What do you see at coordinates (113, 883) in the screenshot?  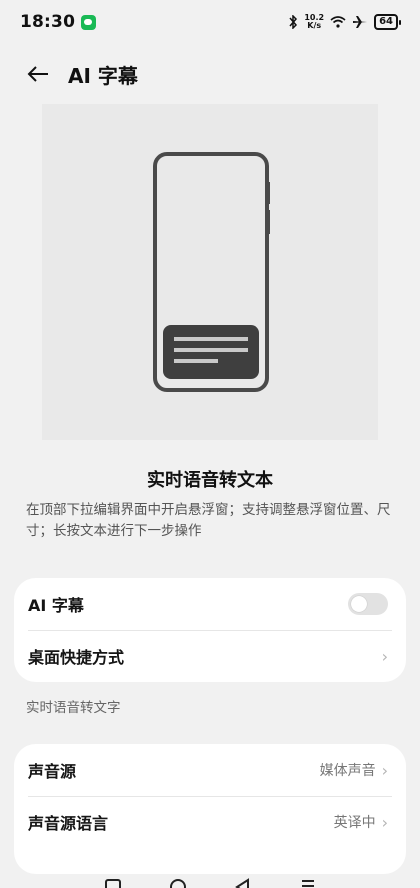 I see `square-icon` at bounding box center [113, 883].